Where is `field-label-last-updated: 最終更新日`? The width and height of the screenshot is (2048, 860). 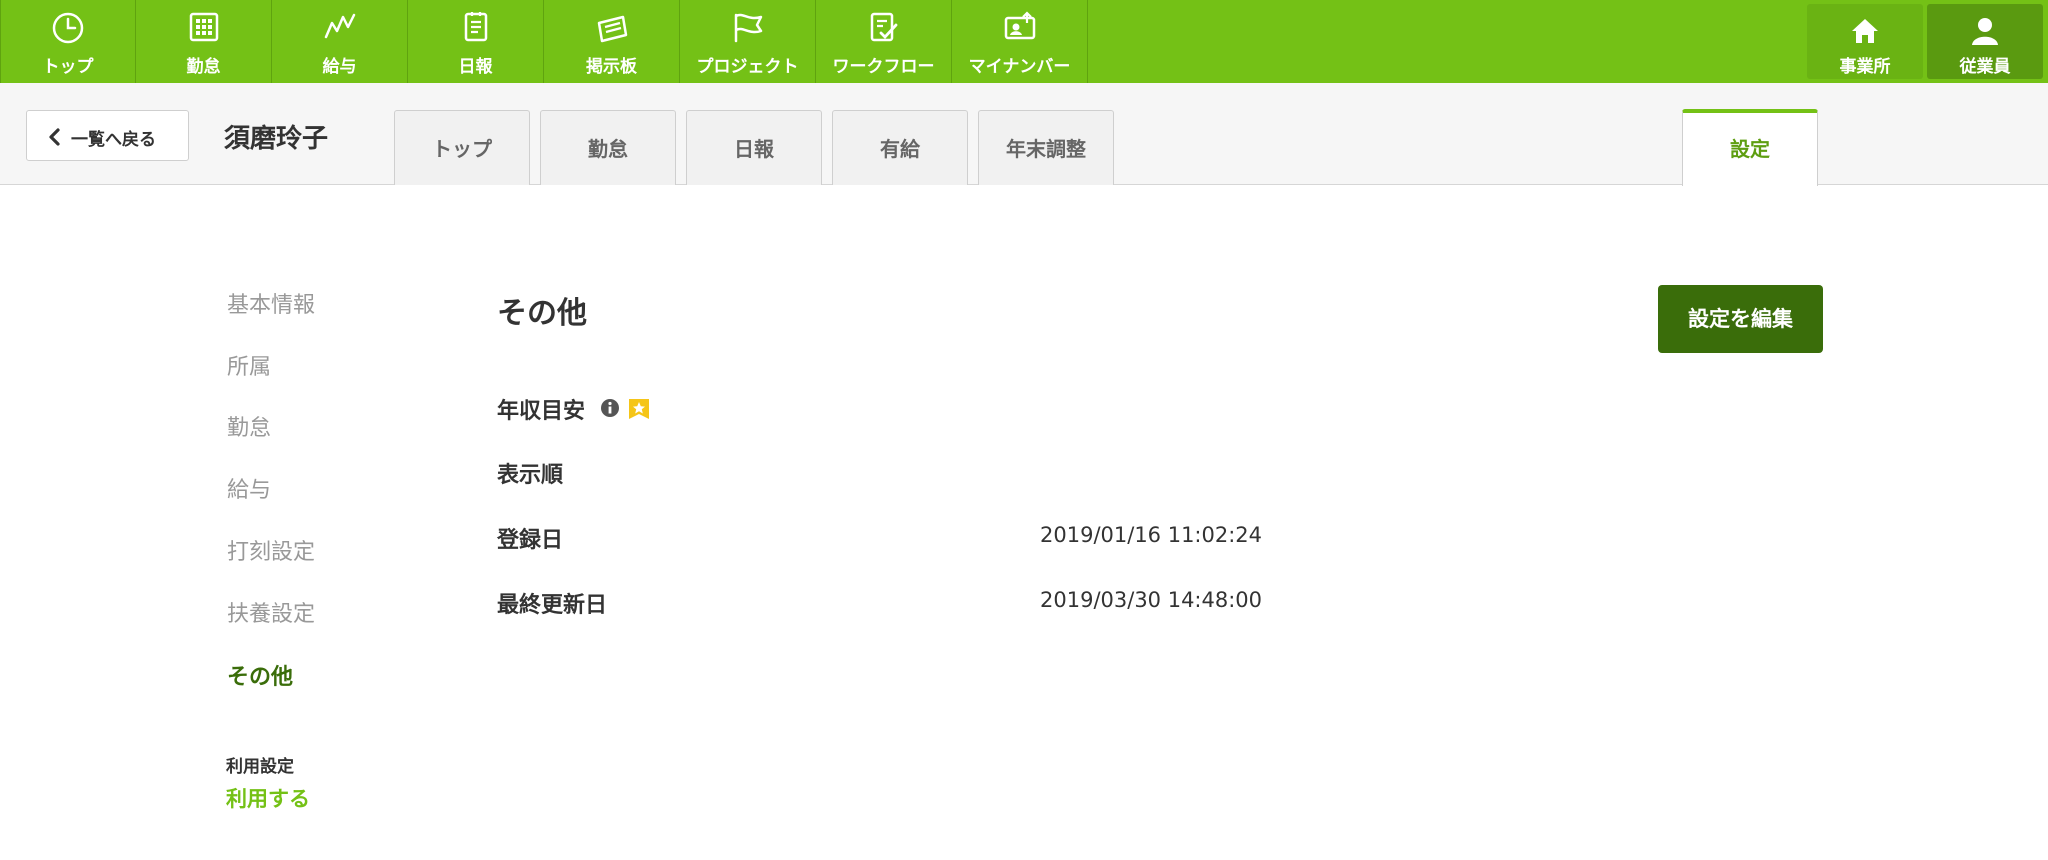 field-label-last-updated: 最終更新日 is located at coordinates (552, 605).